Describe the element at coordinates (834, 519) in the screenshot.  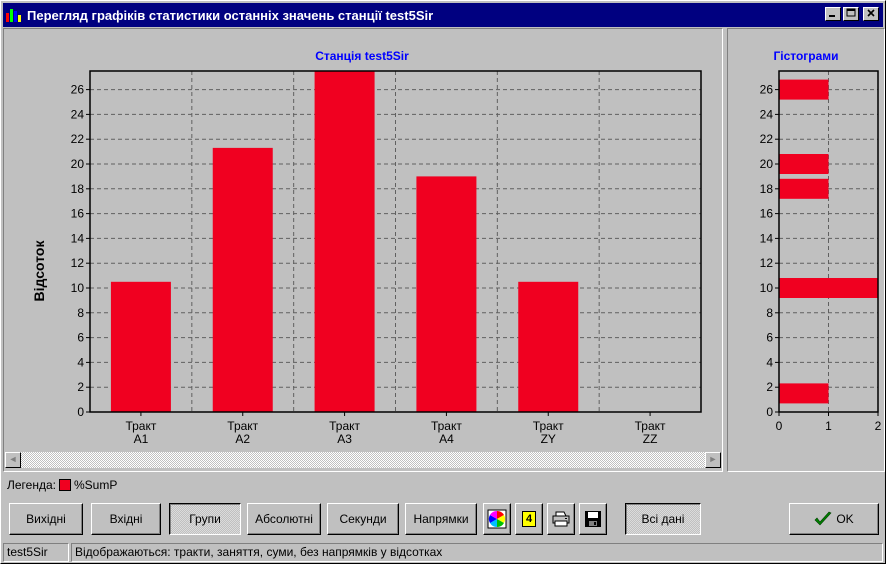
I see `ok-button: OK` at that location.